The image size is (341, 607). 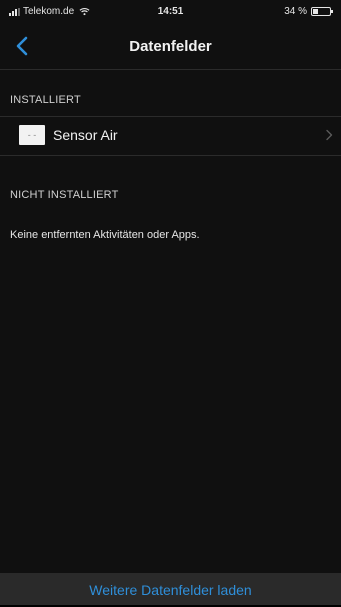 What do you see at coordinates (295, 11) in the screenshot?
I see `battery-percent: 34 %` at bounding box center [295, 11].